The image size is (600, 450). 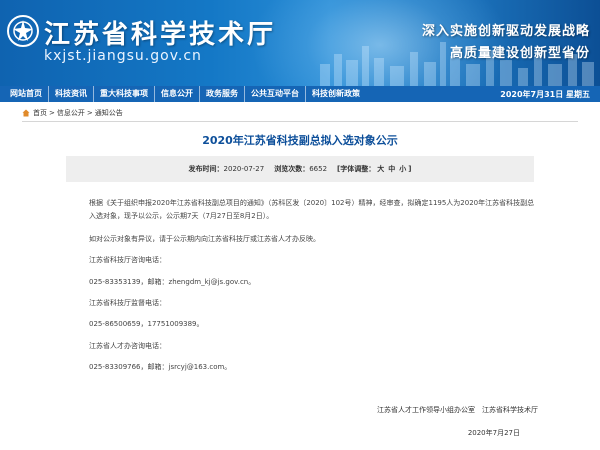 What do you see at coordinates (127, 260) in the screenshot?
I see `article-paragraph: 江苏省科技厅咨询电话：` at bounding box center [127, 260].